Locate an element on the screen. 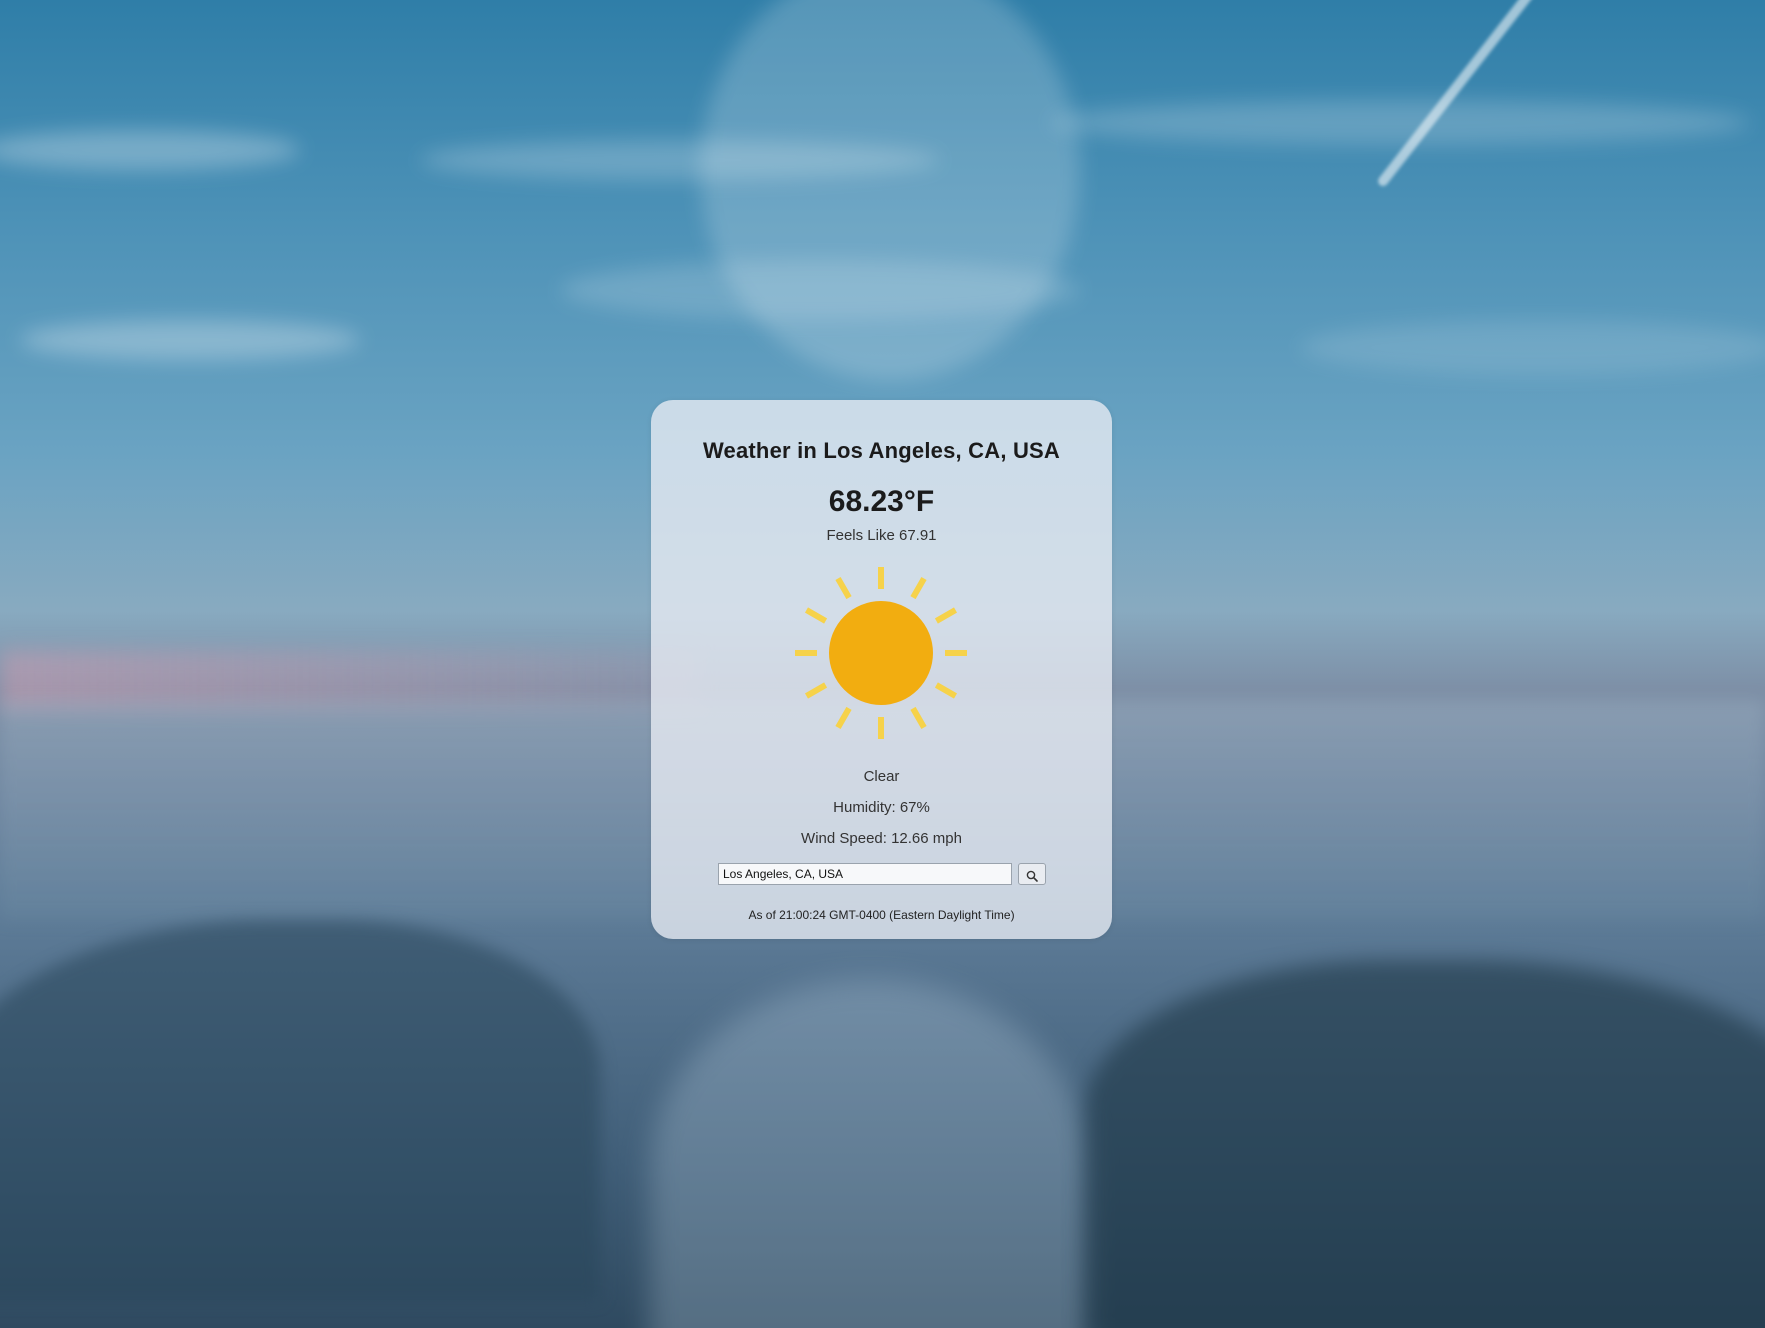 This screenshot has height=1328, width=1765. search-icon is located at coordinates (1032, 876).